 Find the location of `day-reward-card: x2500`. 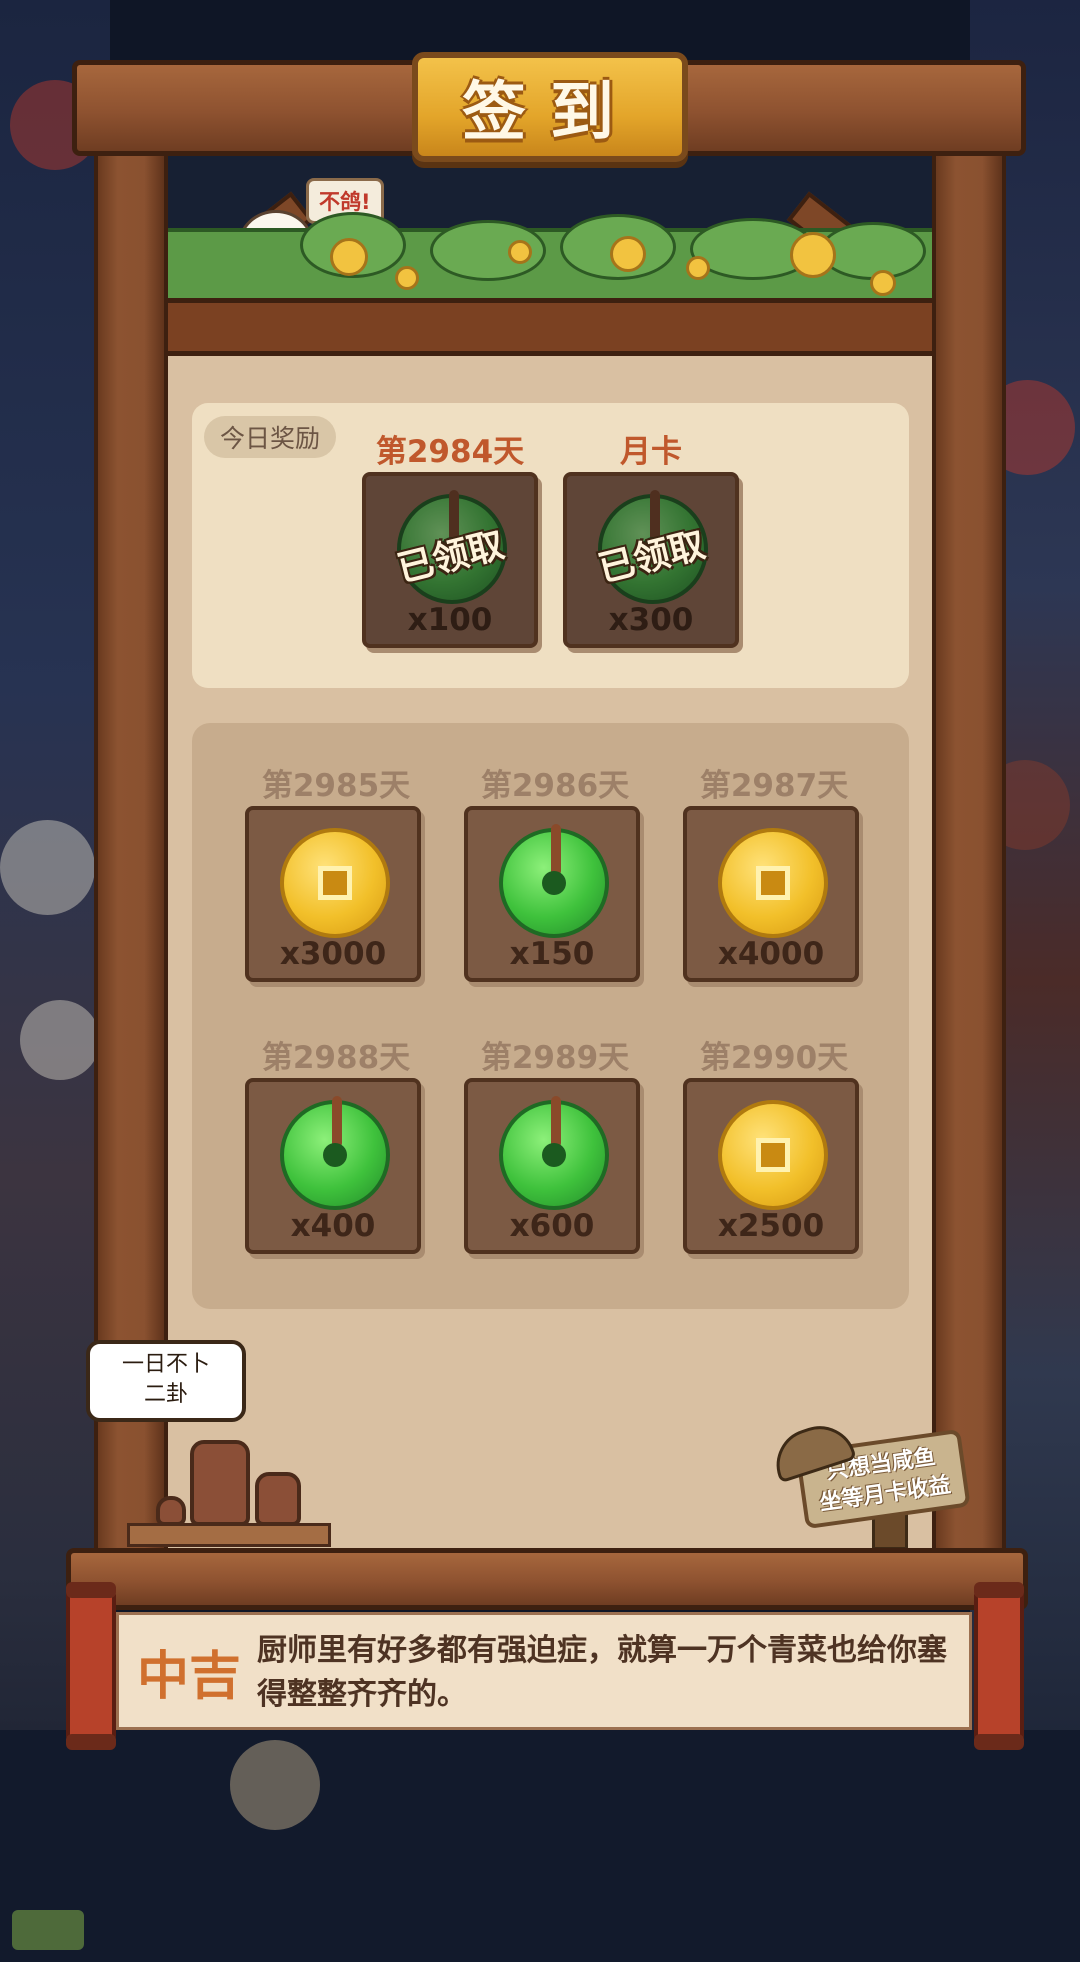

day-reward-card: x2500 is located at coordinates (771, 1166).